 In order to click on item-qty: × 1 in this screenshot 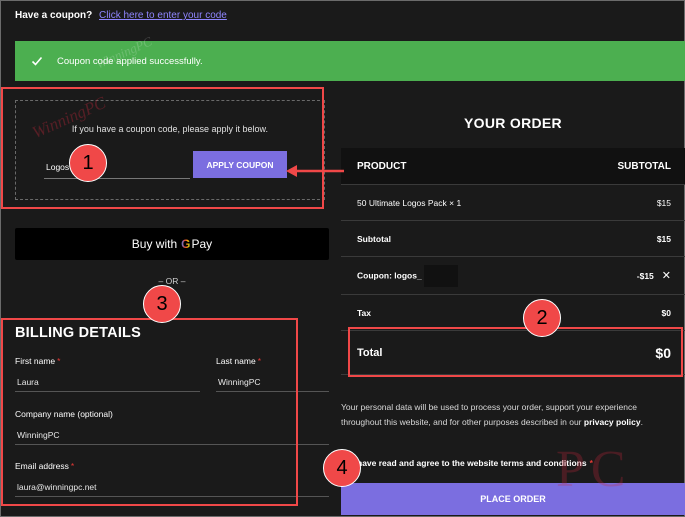, I will do `click(455, 202)`.